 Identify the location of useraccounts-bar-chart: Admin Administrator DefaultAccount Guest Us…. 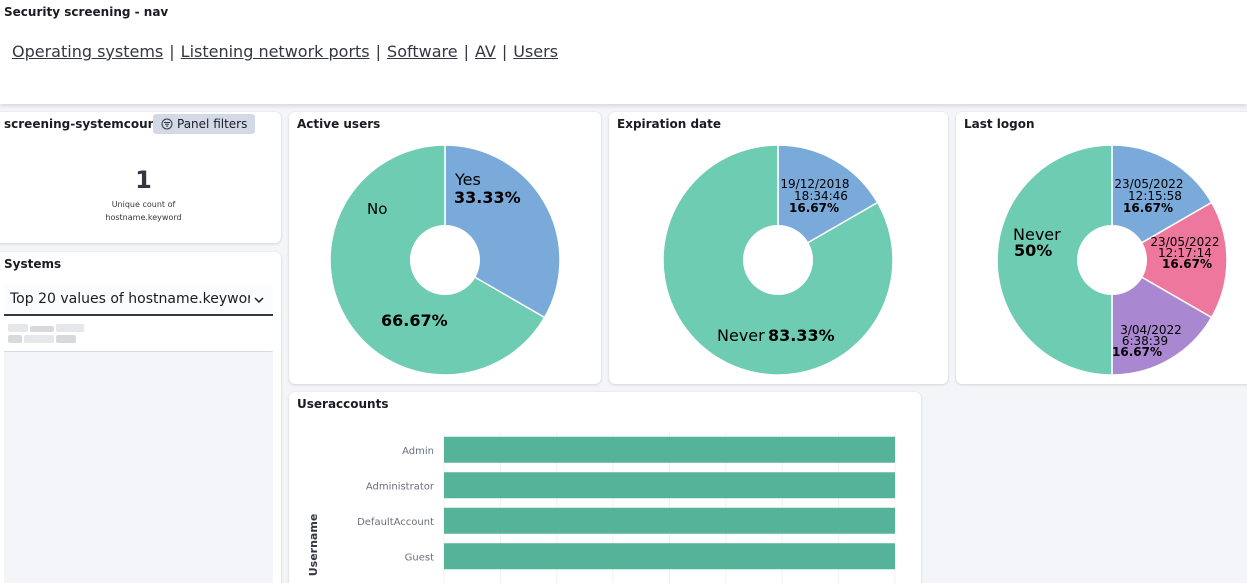
(601, 507).